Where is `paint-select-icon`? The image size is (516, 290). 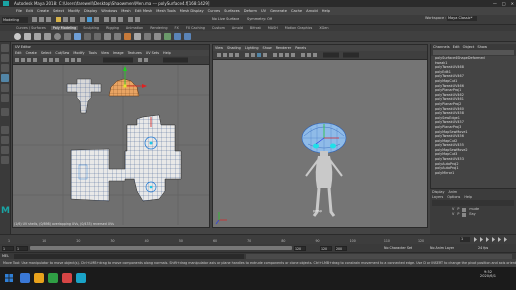
paint-select-icon is located at coordinates (5, 68).